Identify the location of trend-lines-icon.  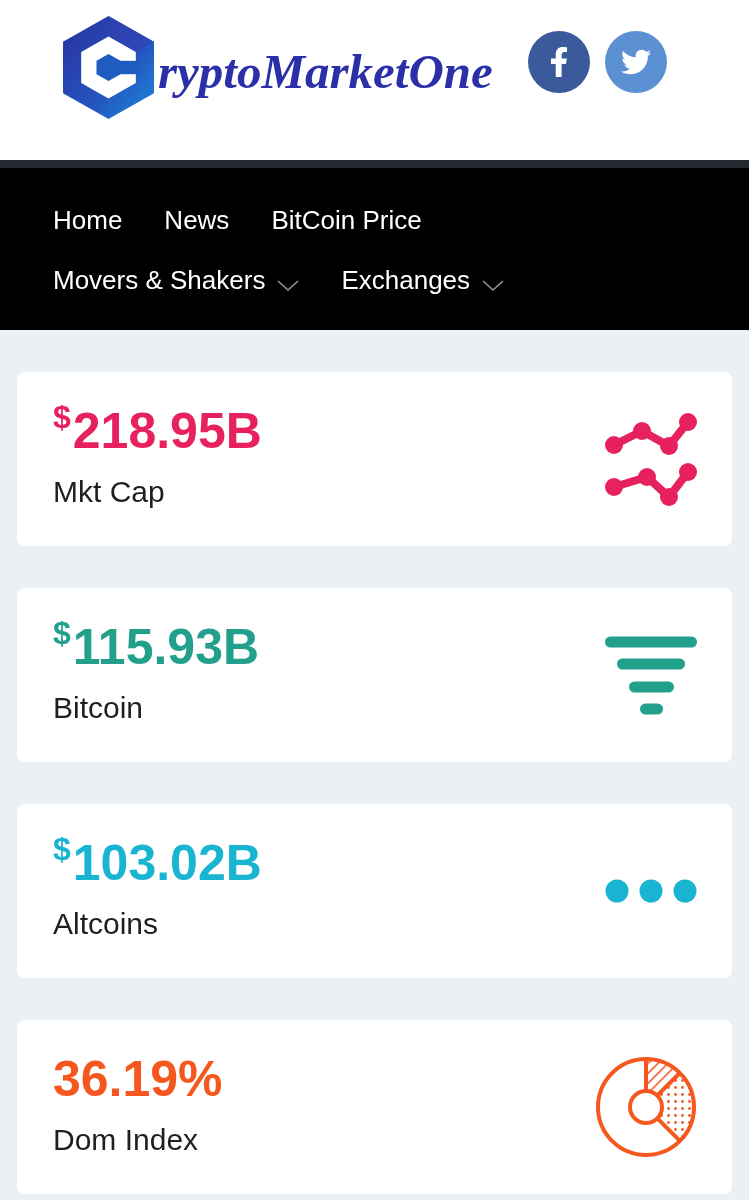
(651, 459).